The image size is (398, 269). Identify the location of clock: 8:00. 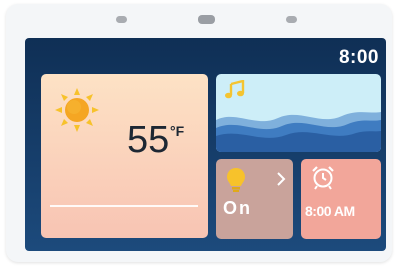
(358, 57).